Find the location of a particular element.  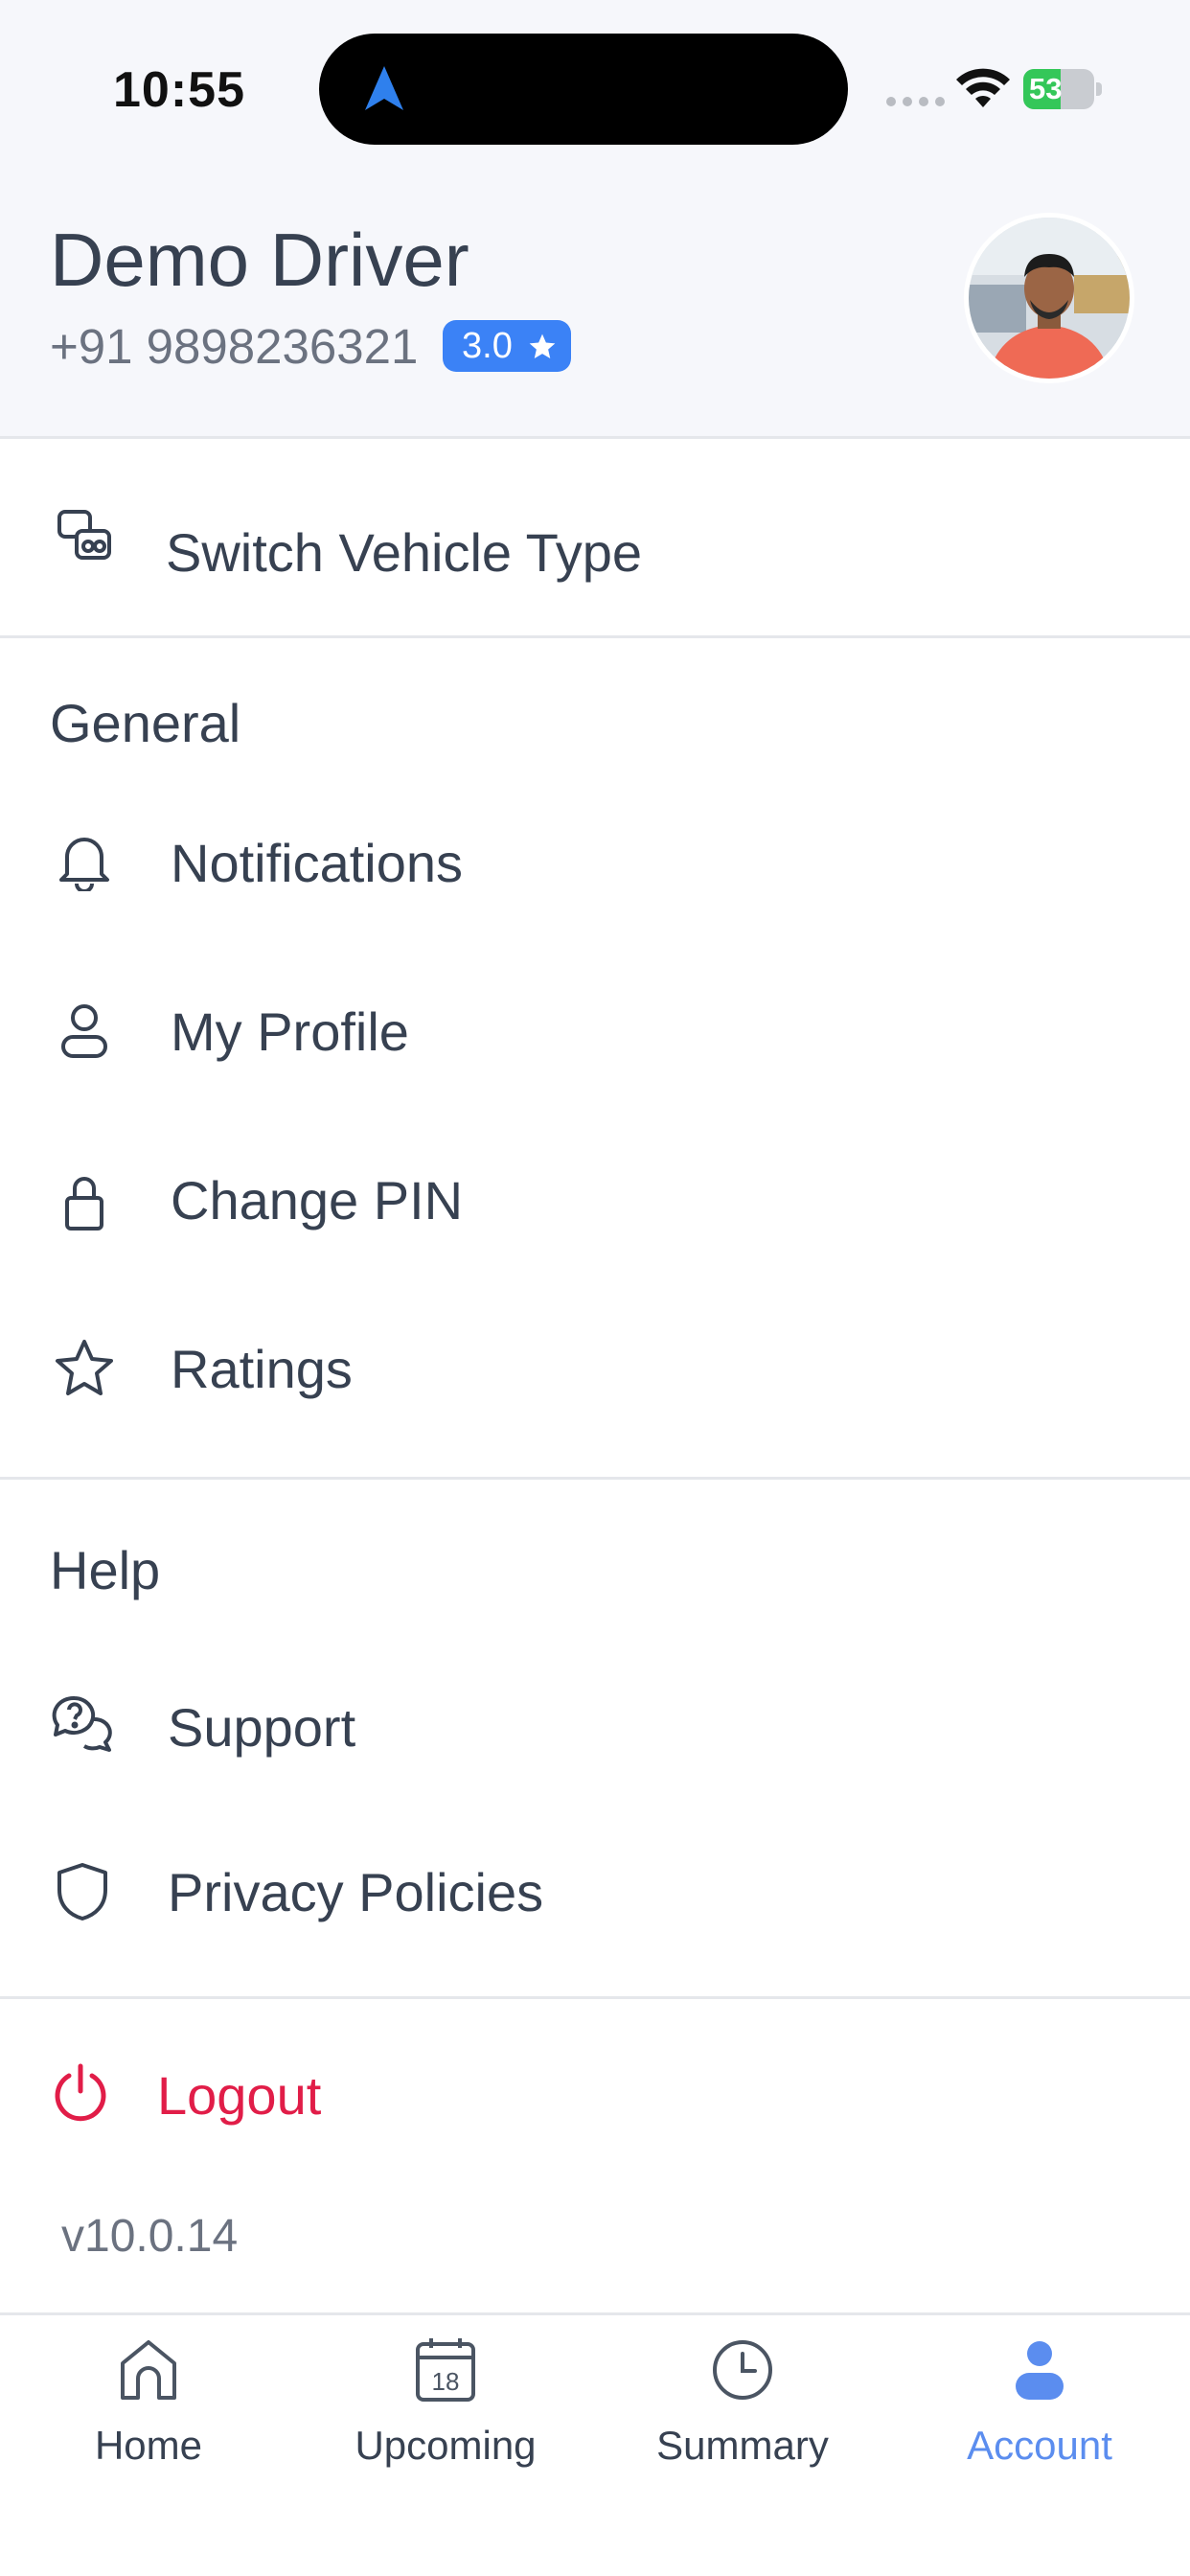

driver-phone: +91 9898236321 is located at coordinates (234, 346).